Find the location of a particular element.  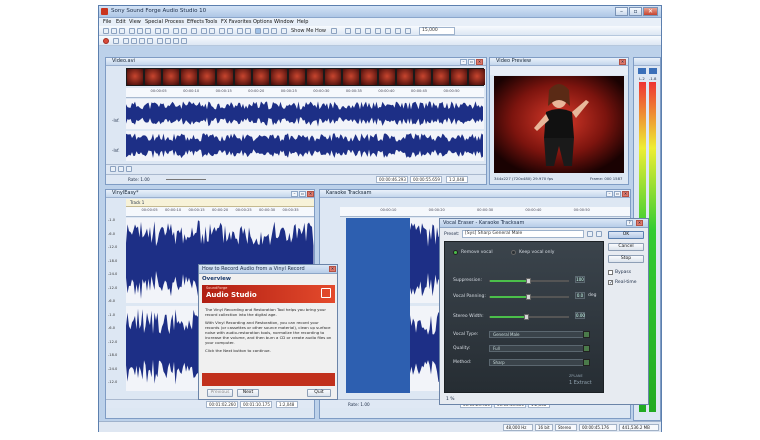

method-arrow-icon is located at coordinates (586, 362).